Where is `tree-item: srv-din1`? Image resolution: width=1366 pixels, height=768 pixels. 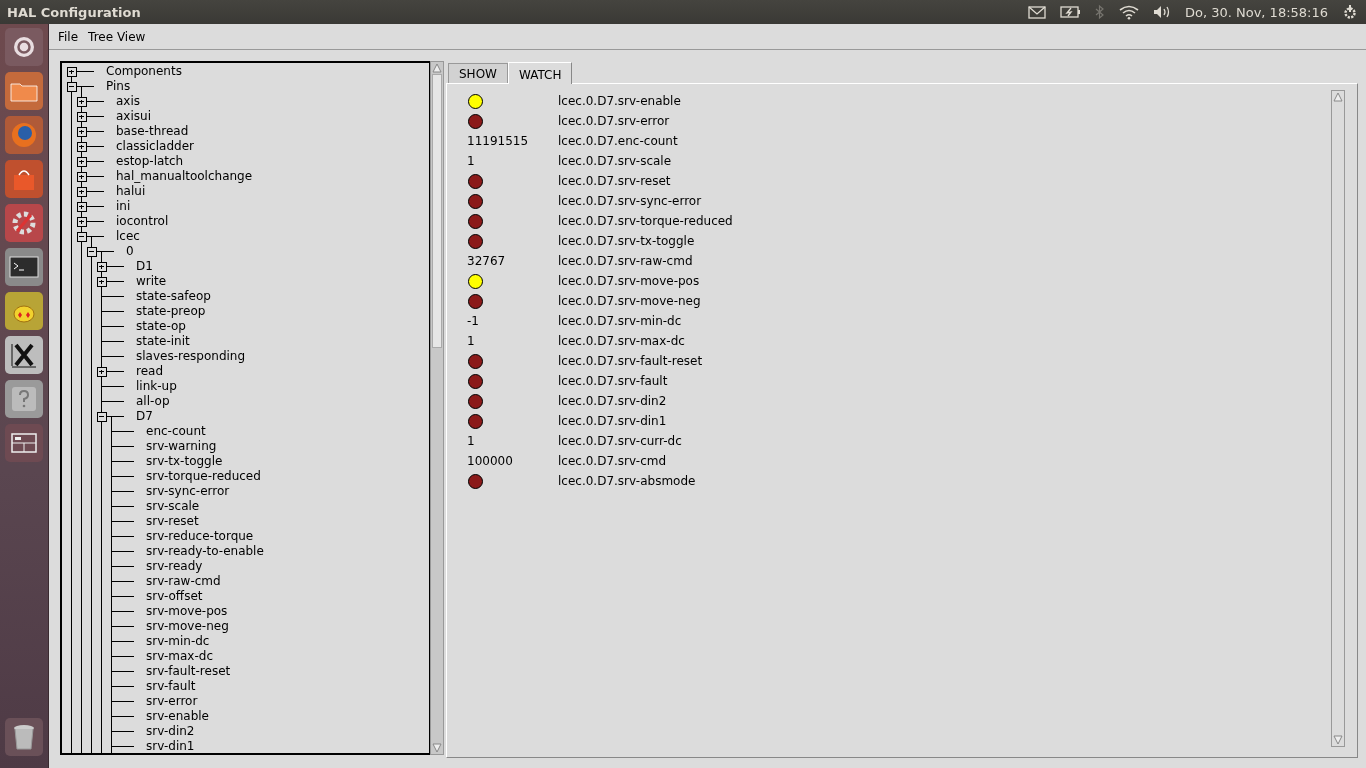 tree-item: srv-din1 is located at coordinates (170, 746).